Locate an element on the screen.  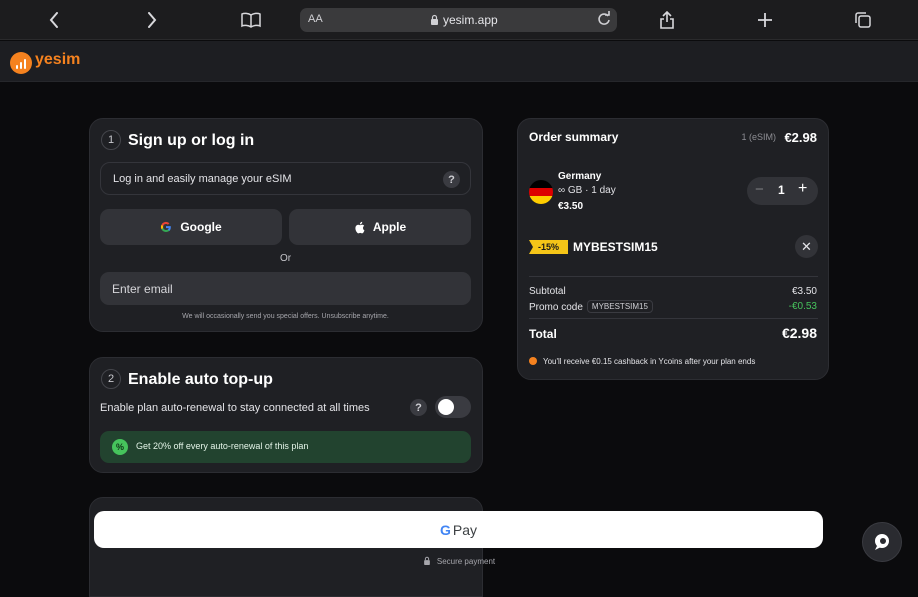
promo-row-label: Promo code MYBESTSIM15 is located at coordinates (591, 306).